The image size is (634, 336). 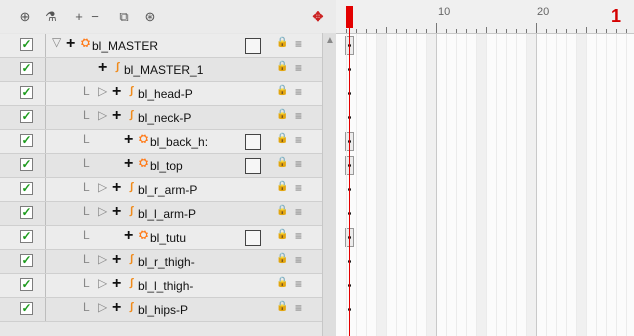 I want to click on layer-name: bl_r_thigh-, so click(x=166, y=262).